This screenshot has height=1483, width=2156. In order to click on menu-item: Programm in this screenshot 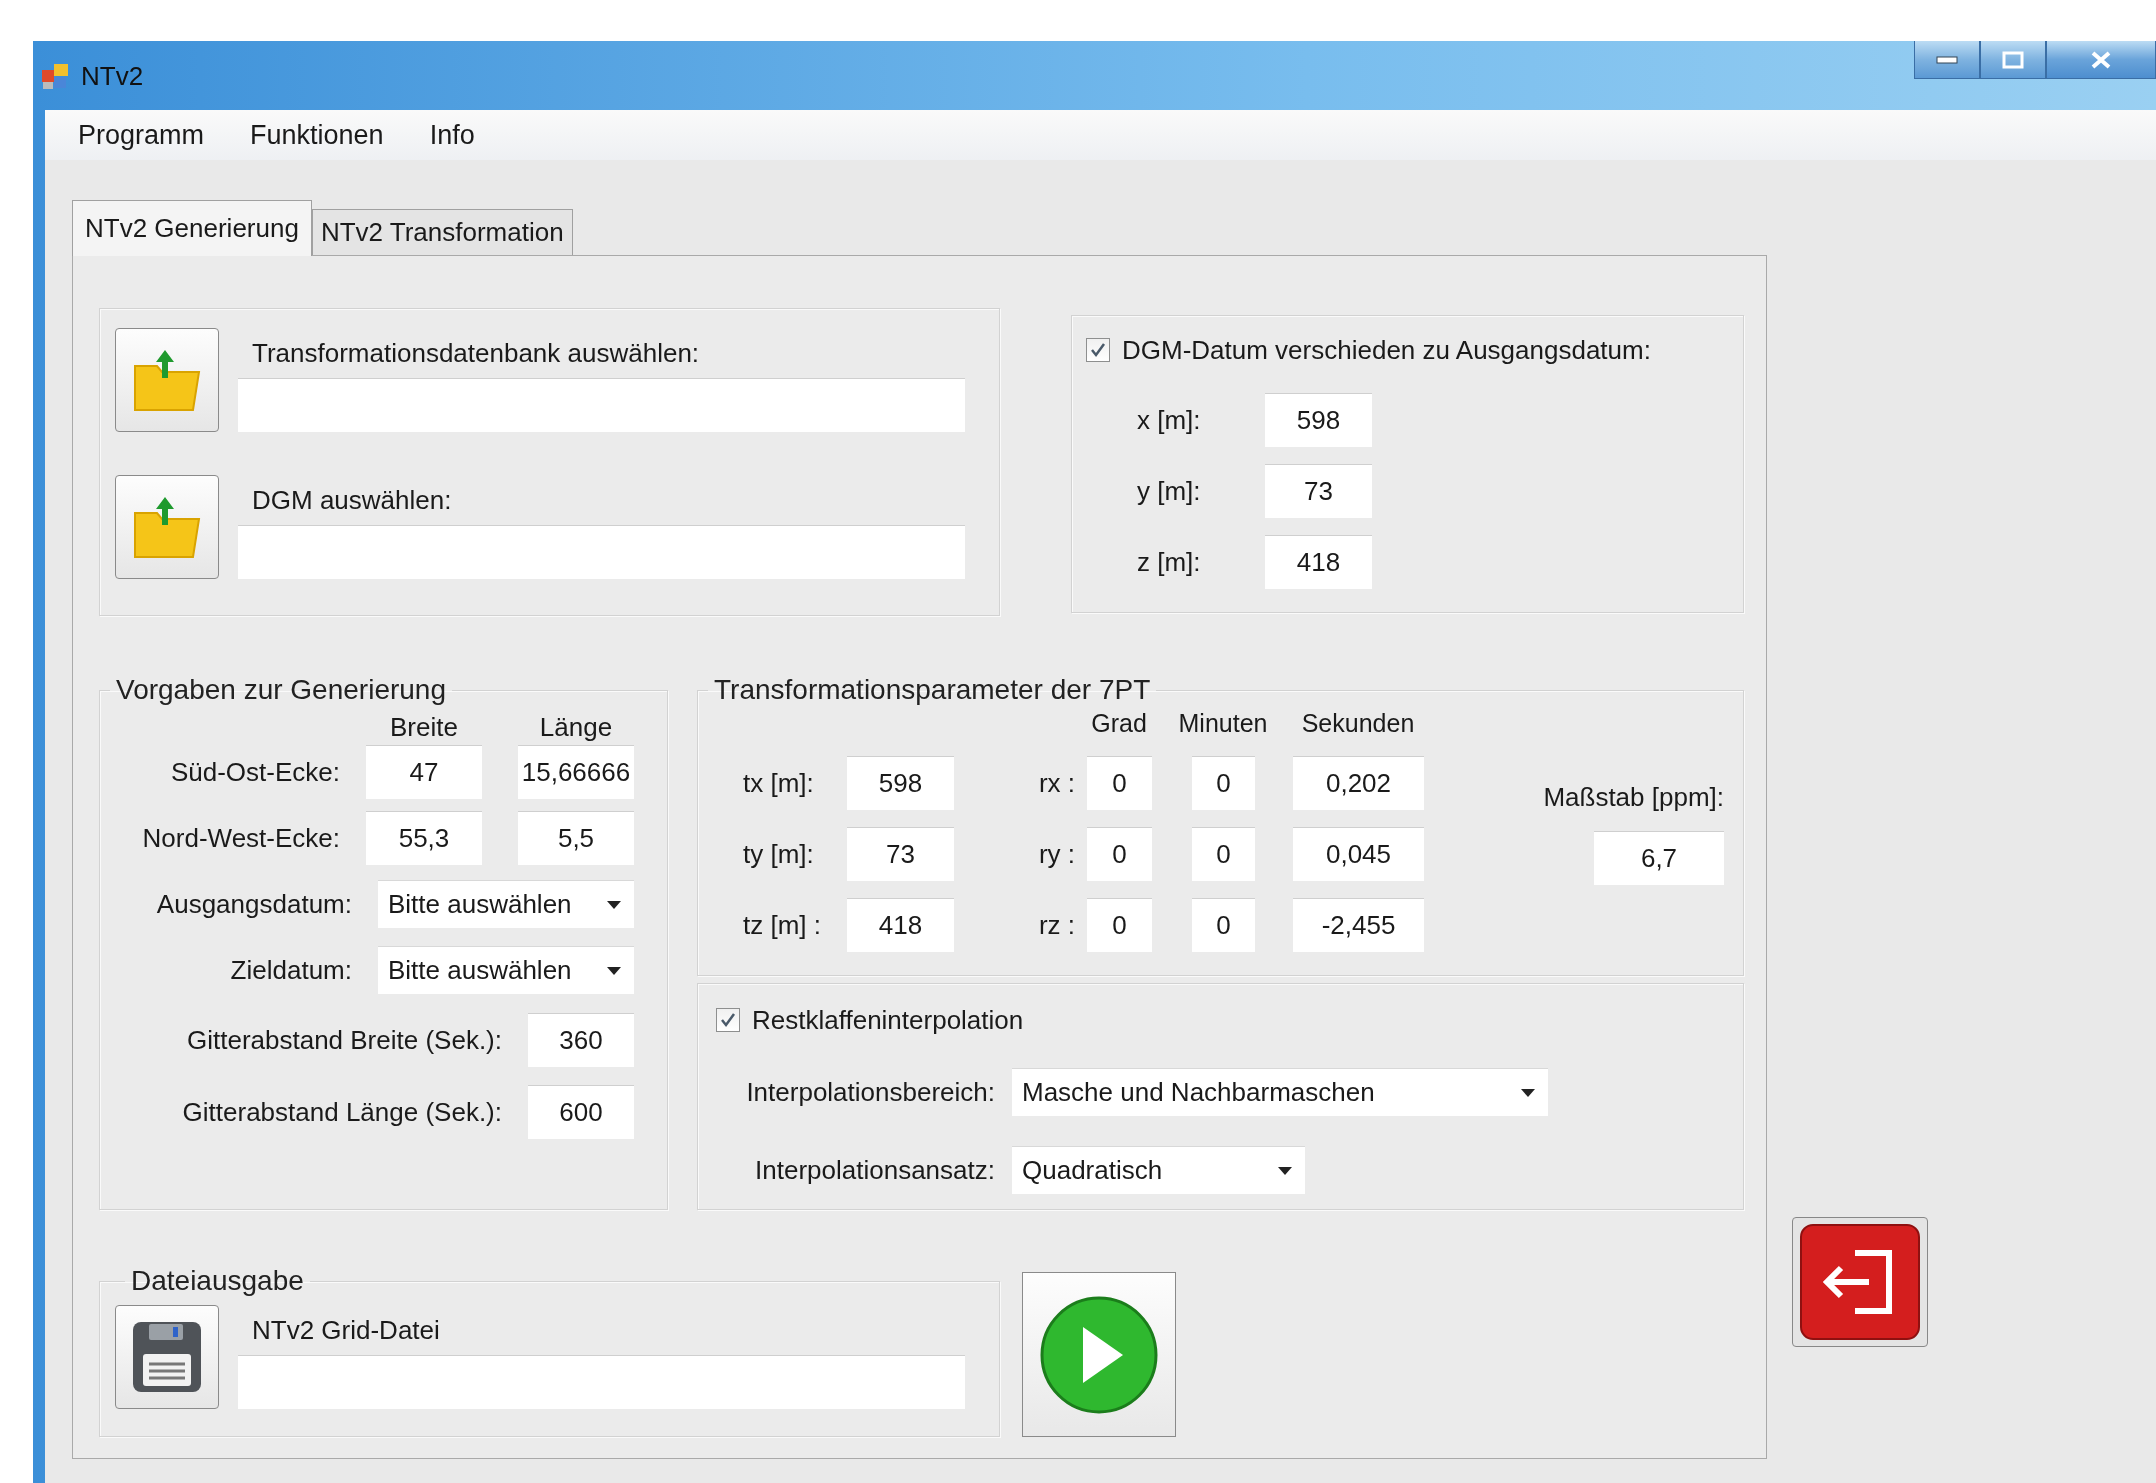, I will do `click(152, 135)`.